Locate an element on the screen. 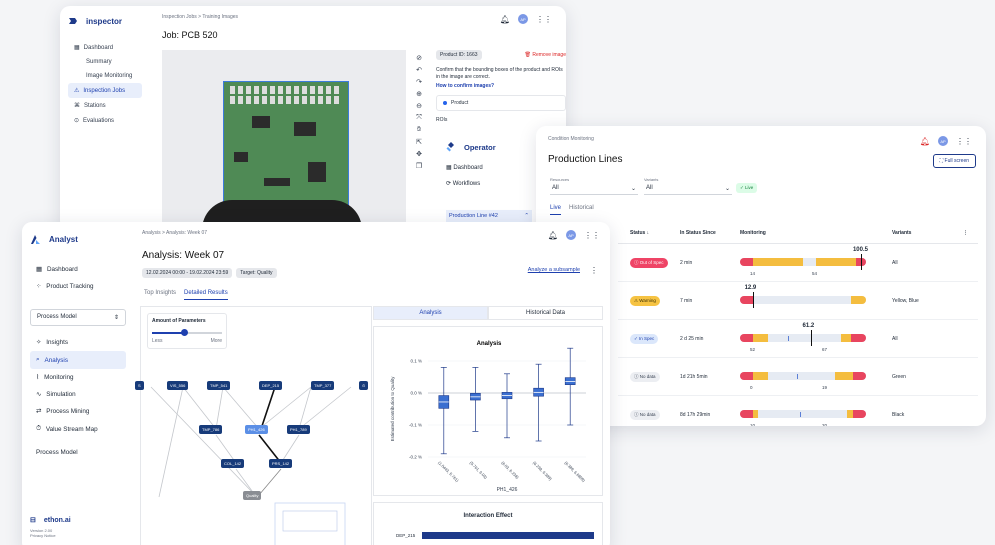 The width and height of the screenshot is (995, 545). undo-icon: ↶ is located at coordinates (419, 70).